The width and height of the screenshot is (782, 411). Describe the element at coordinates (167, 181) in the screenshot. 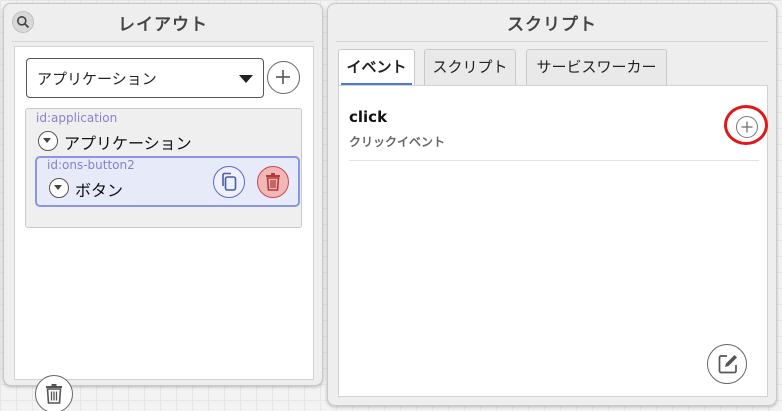

I see `tree-node-selected: id:ons-button2 ボタン` at that location.